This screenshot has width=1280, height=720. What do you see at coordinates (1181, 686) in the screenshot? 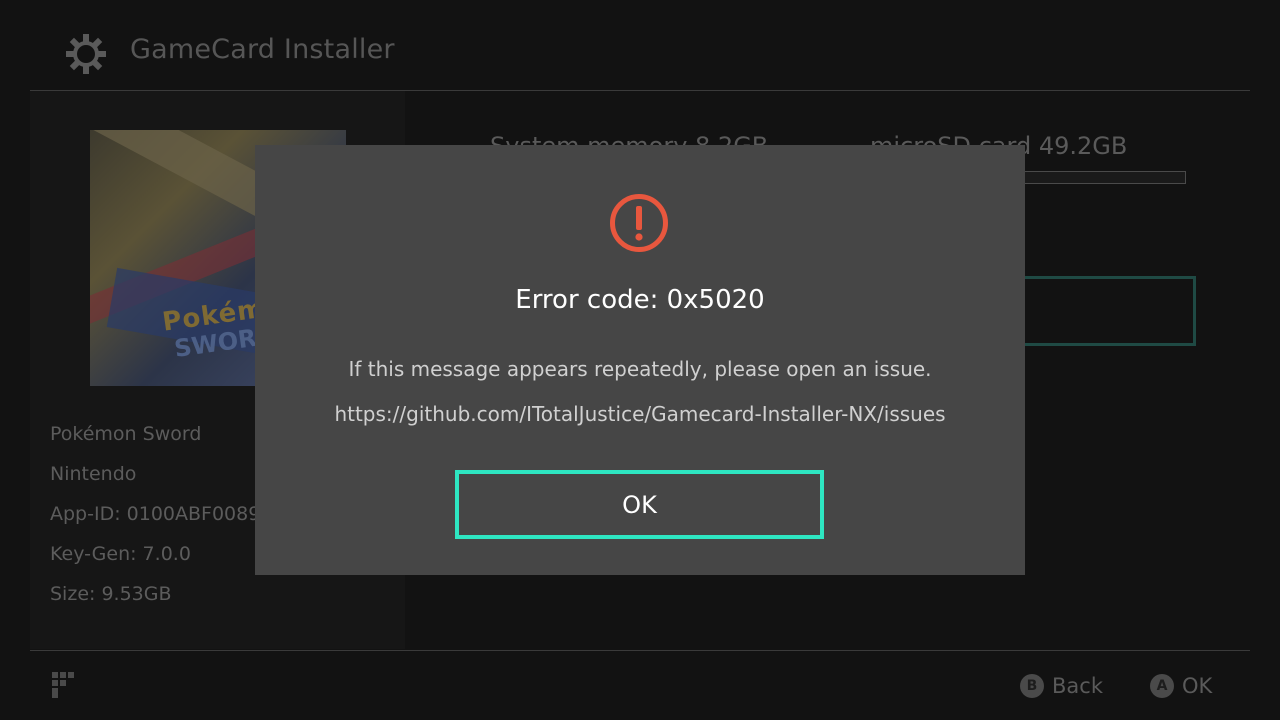
I see `ok-action: A OK` at bounding box center [1181, 686].